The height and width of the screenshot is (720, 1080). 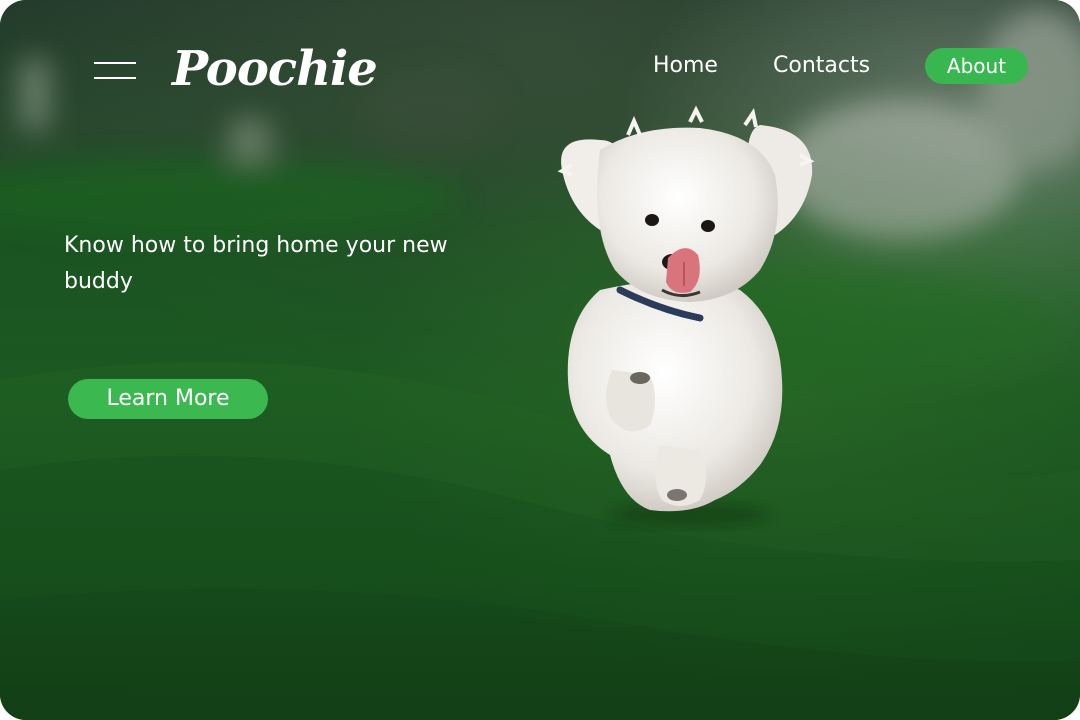 What do you see at coordinates (821, 66) in the screenshot?
I see `nav-contacts-link: Contacts` at bounding box center [821, 66].